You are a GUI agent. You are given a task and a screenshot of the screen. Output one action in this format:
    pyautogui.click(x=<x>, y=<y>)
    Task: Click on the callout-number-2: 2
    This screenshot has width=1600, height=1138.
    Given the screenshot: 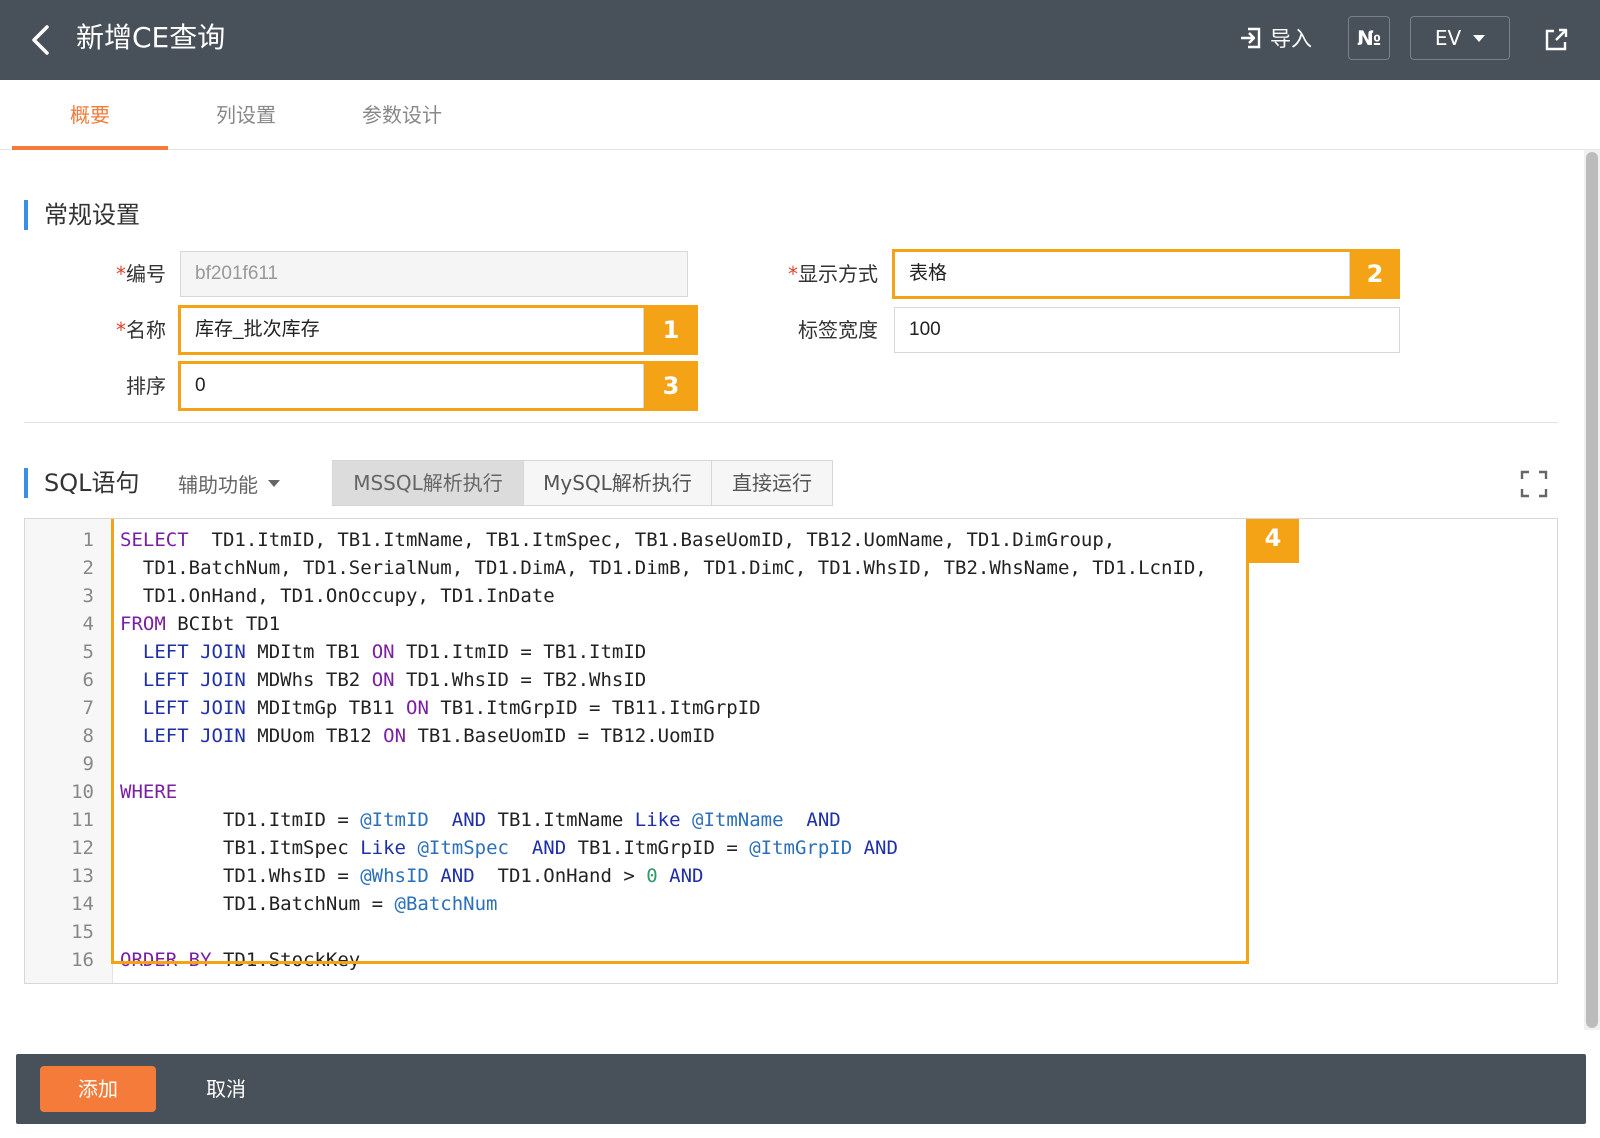 What is the action you would take?
    pyautogui.click(x=1375, y=274)
    